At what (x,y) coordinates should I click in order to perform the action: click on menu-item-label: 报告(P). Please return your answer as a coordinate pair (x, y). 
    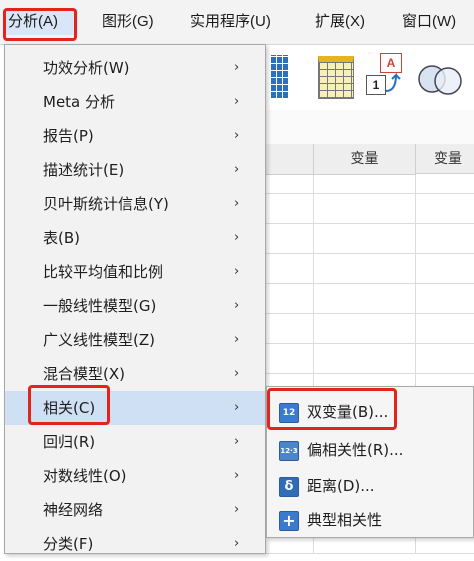
    Looking at the image, I should click on (68, 136).